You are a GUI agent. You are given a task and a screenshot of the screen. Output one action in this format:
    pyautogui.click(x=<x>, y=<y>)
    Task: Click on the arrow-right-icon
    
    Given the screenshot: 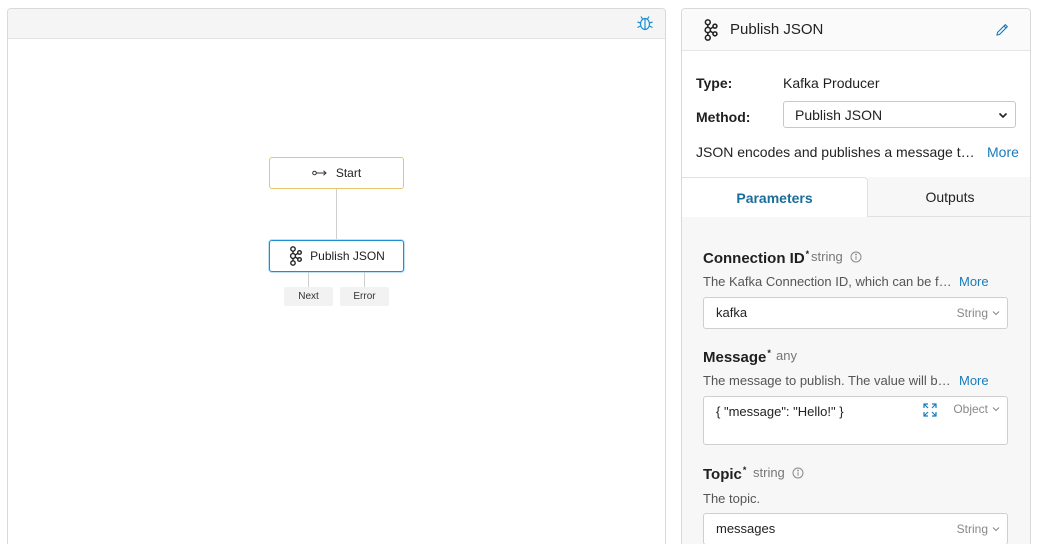 What is the action you would take?
    pyautogui.click(x=319, y=173)
    